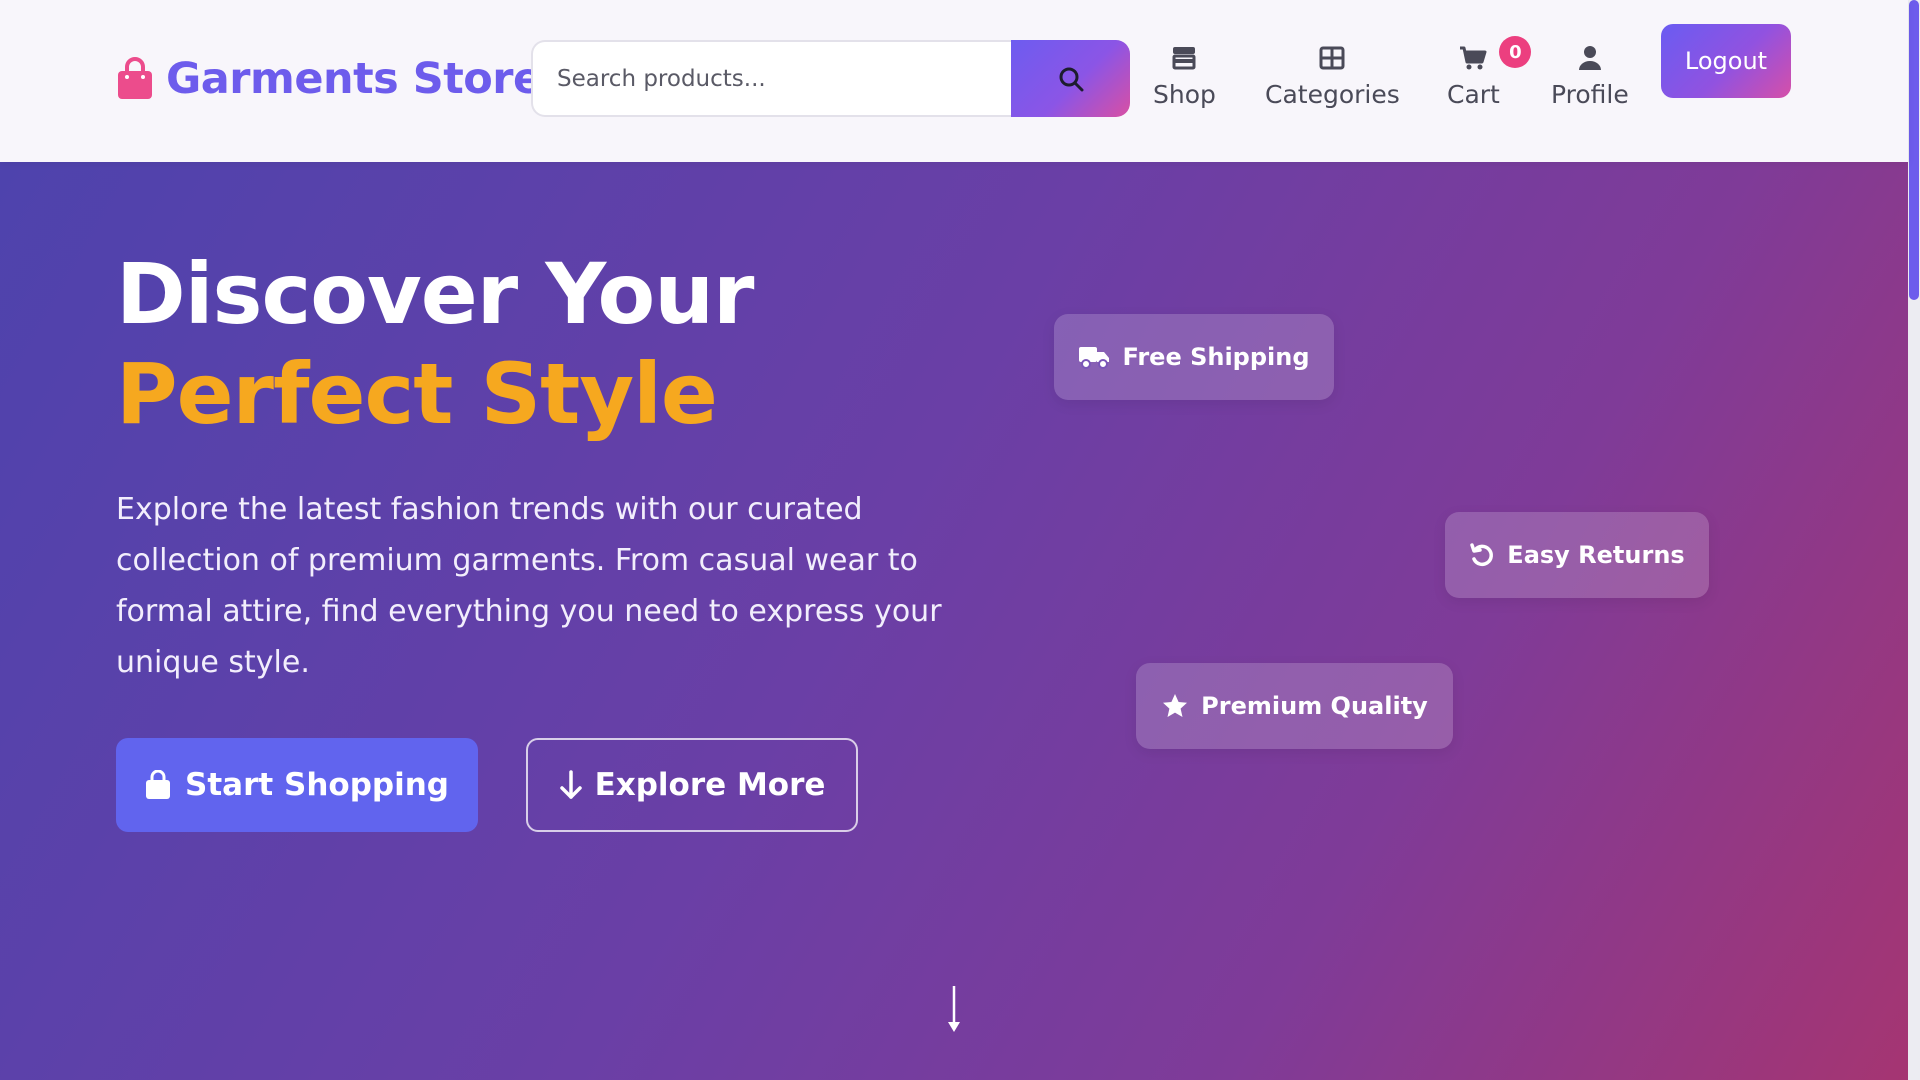 The height and width of the screenshot is (1080, 1920). Describe the element at coordinates (771, 78) in the screenshot. I see `search-input` at that location.